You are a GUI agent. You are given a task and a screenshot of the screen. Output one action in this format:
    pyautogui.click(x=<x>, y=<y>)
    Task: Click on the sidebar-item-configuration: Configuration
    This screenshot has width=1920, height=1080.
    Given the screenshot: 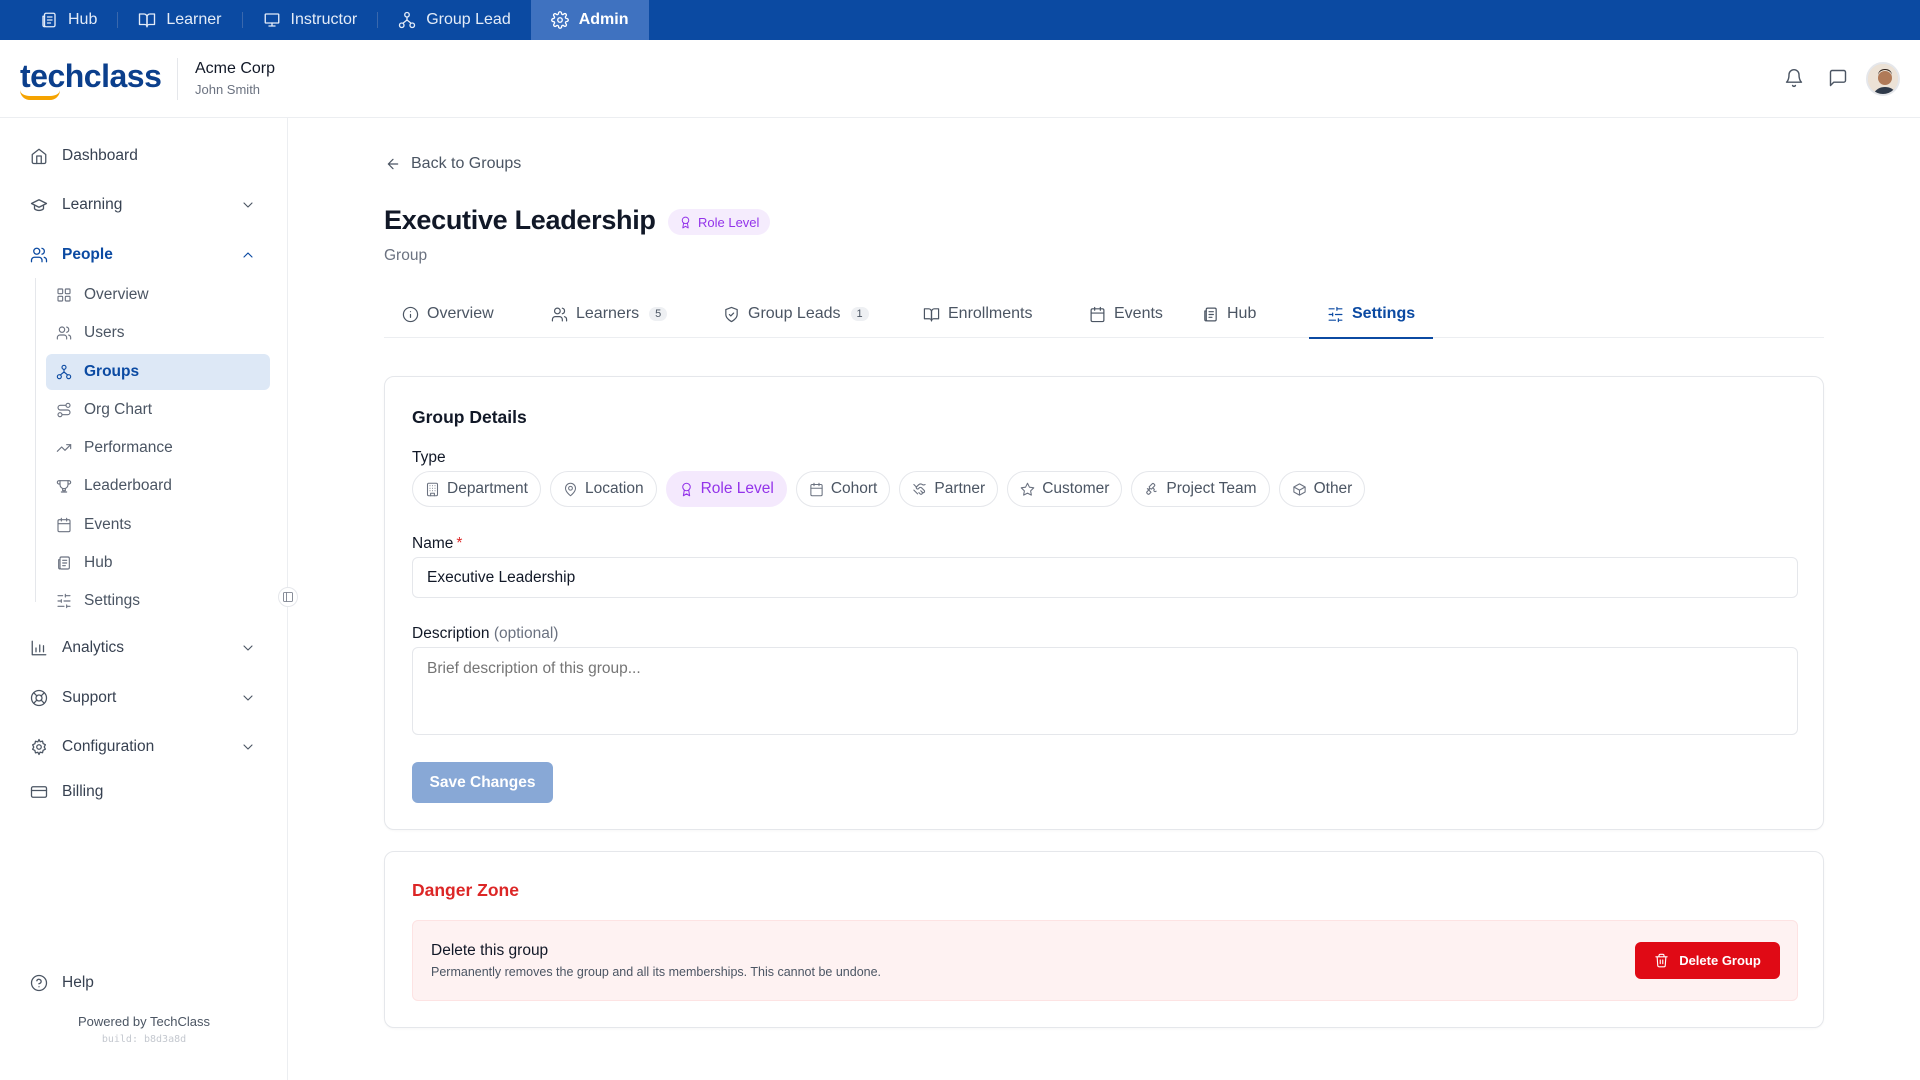 What is the action you would take?
    pyautogui.click(x=143, y=747)
    